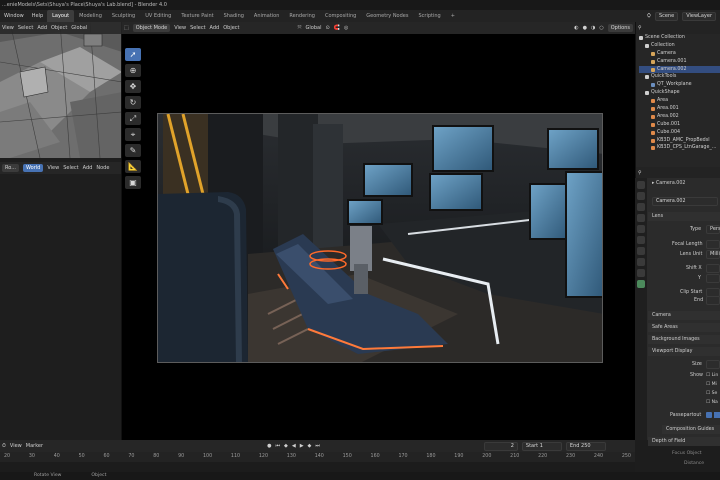  What do you see at coordinates (585, 446) in the screenshot?
I see `end-frame-field: End 250` at bounding box center [585, 446].